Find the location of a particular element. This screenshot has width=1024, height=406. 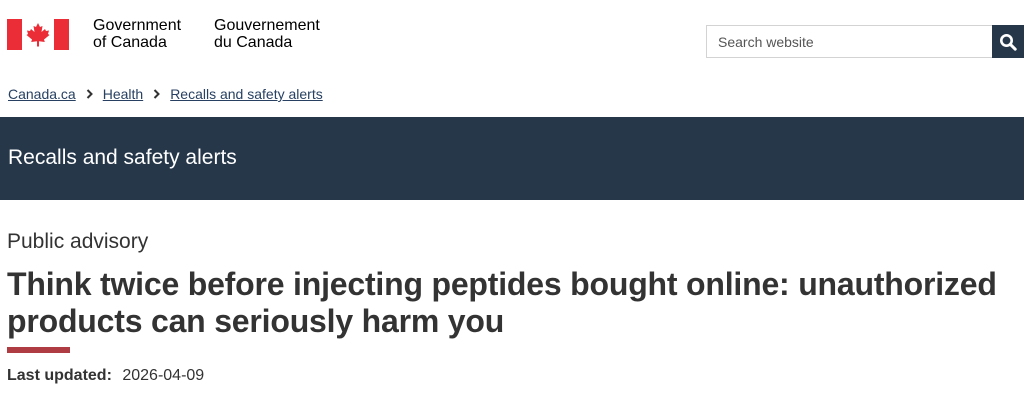

breadcrumb-link-recalls: Recalls and safety alerts is located at coordinates (246, 94).